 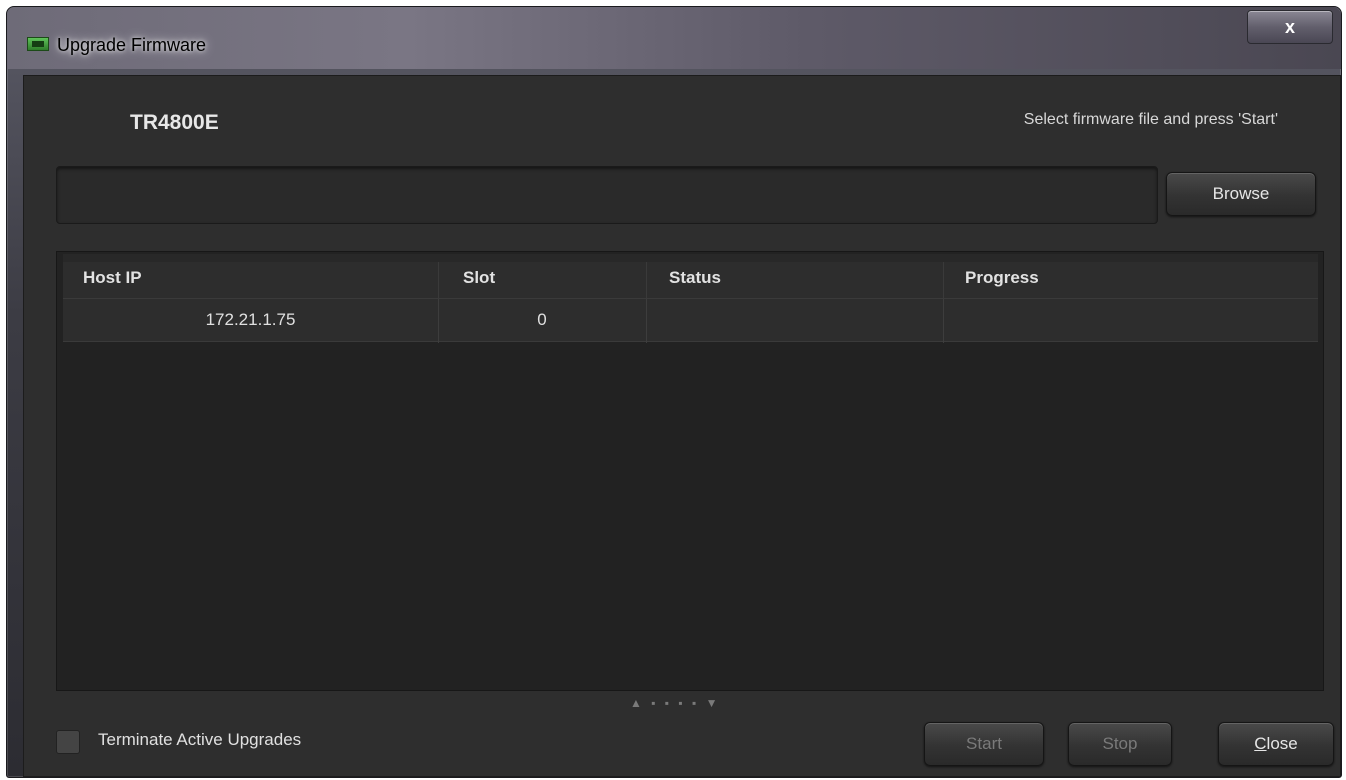 I want to click on terminate-active-upgrades-label: Terminate Active Upgrades, so click(x=199, y=740).